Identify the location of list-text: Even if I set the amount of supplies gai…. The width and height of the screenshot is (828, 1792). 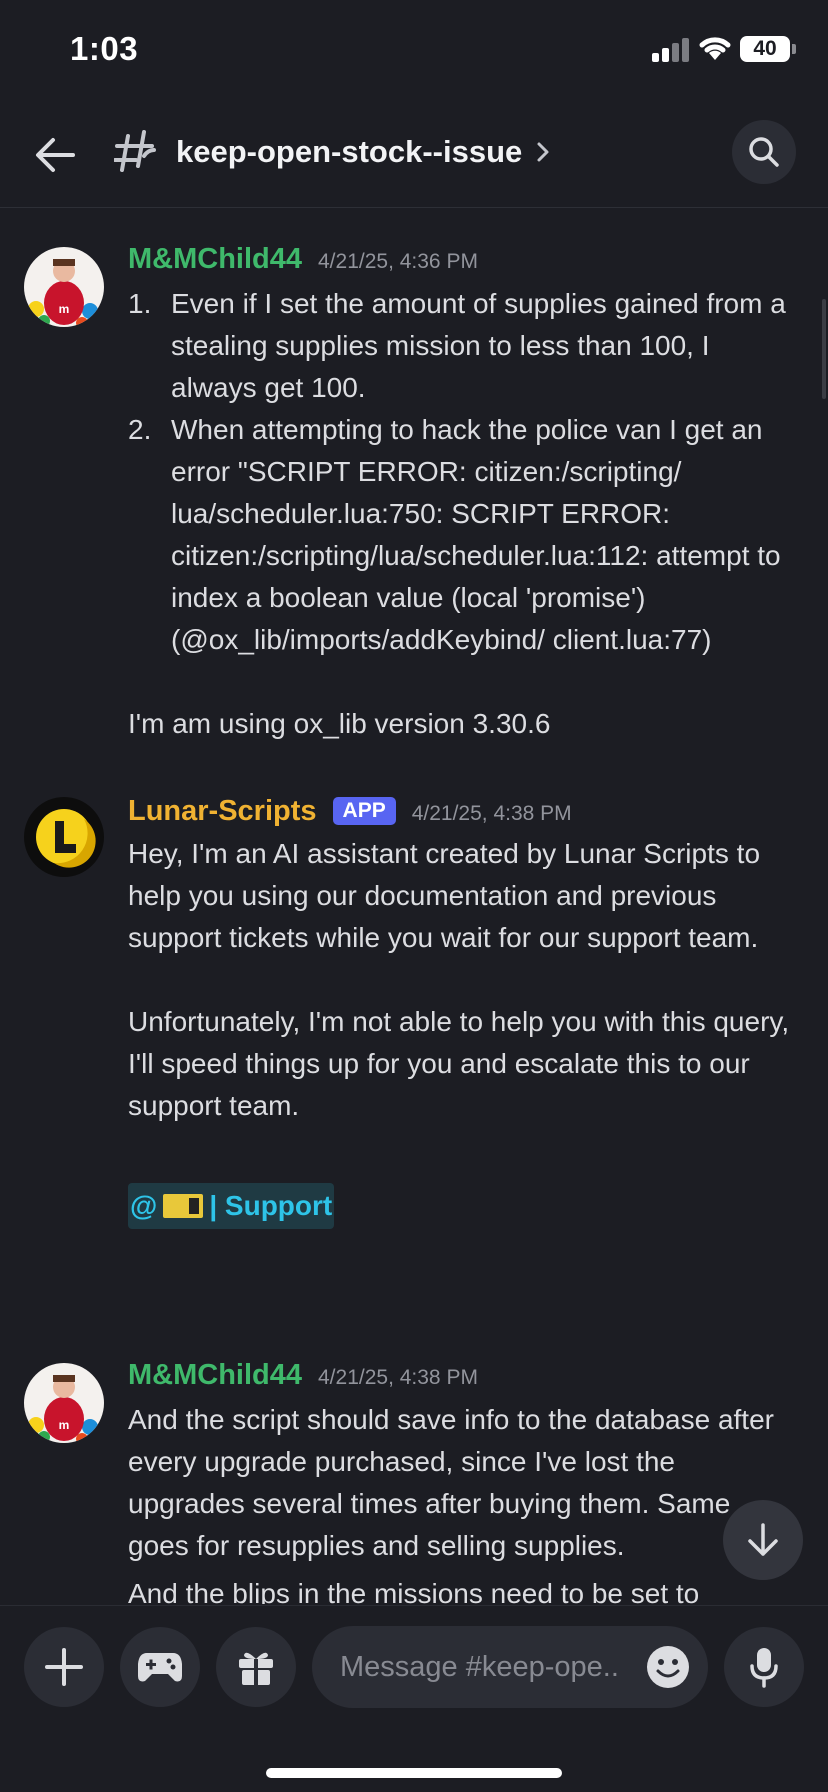
(478, 345).